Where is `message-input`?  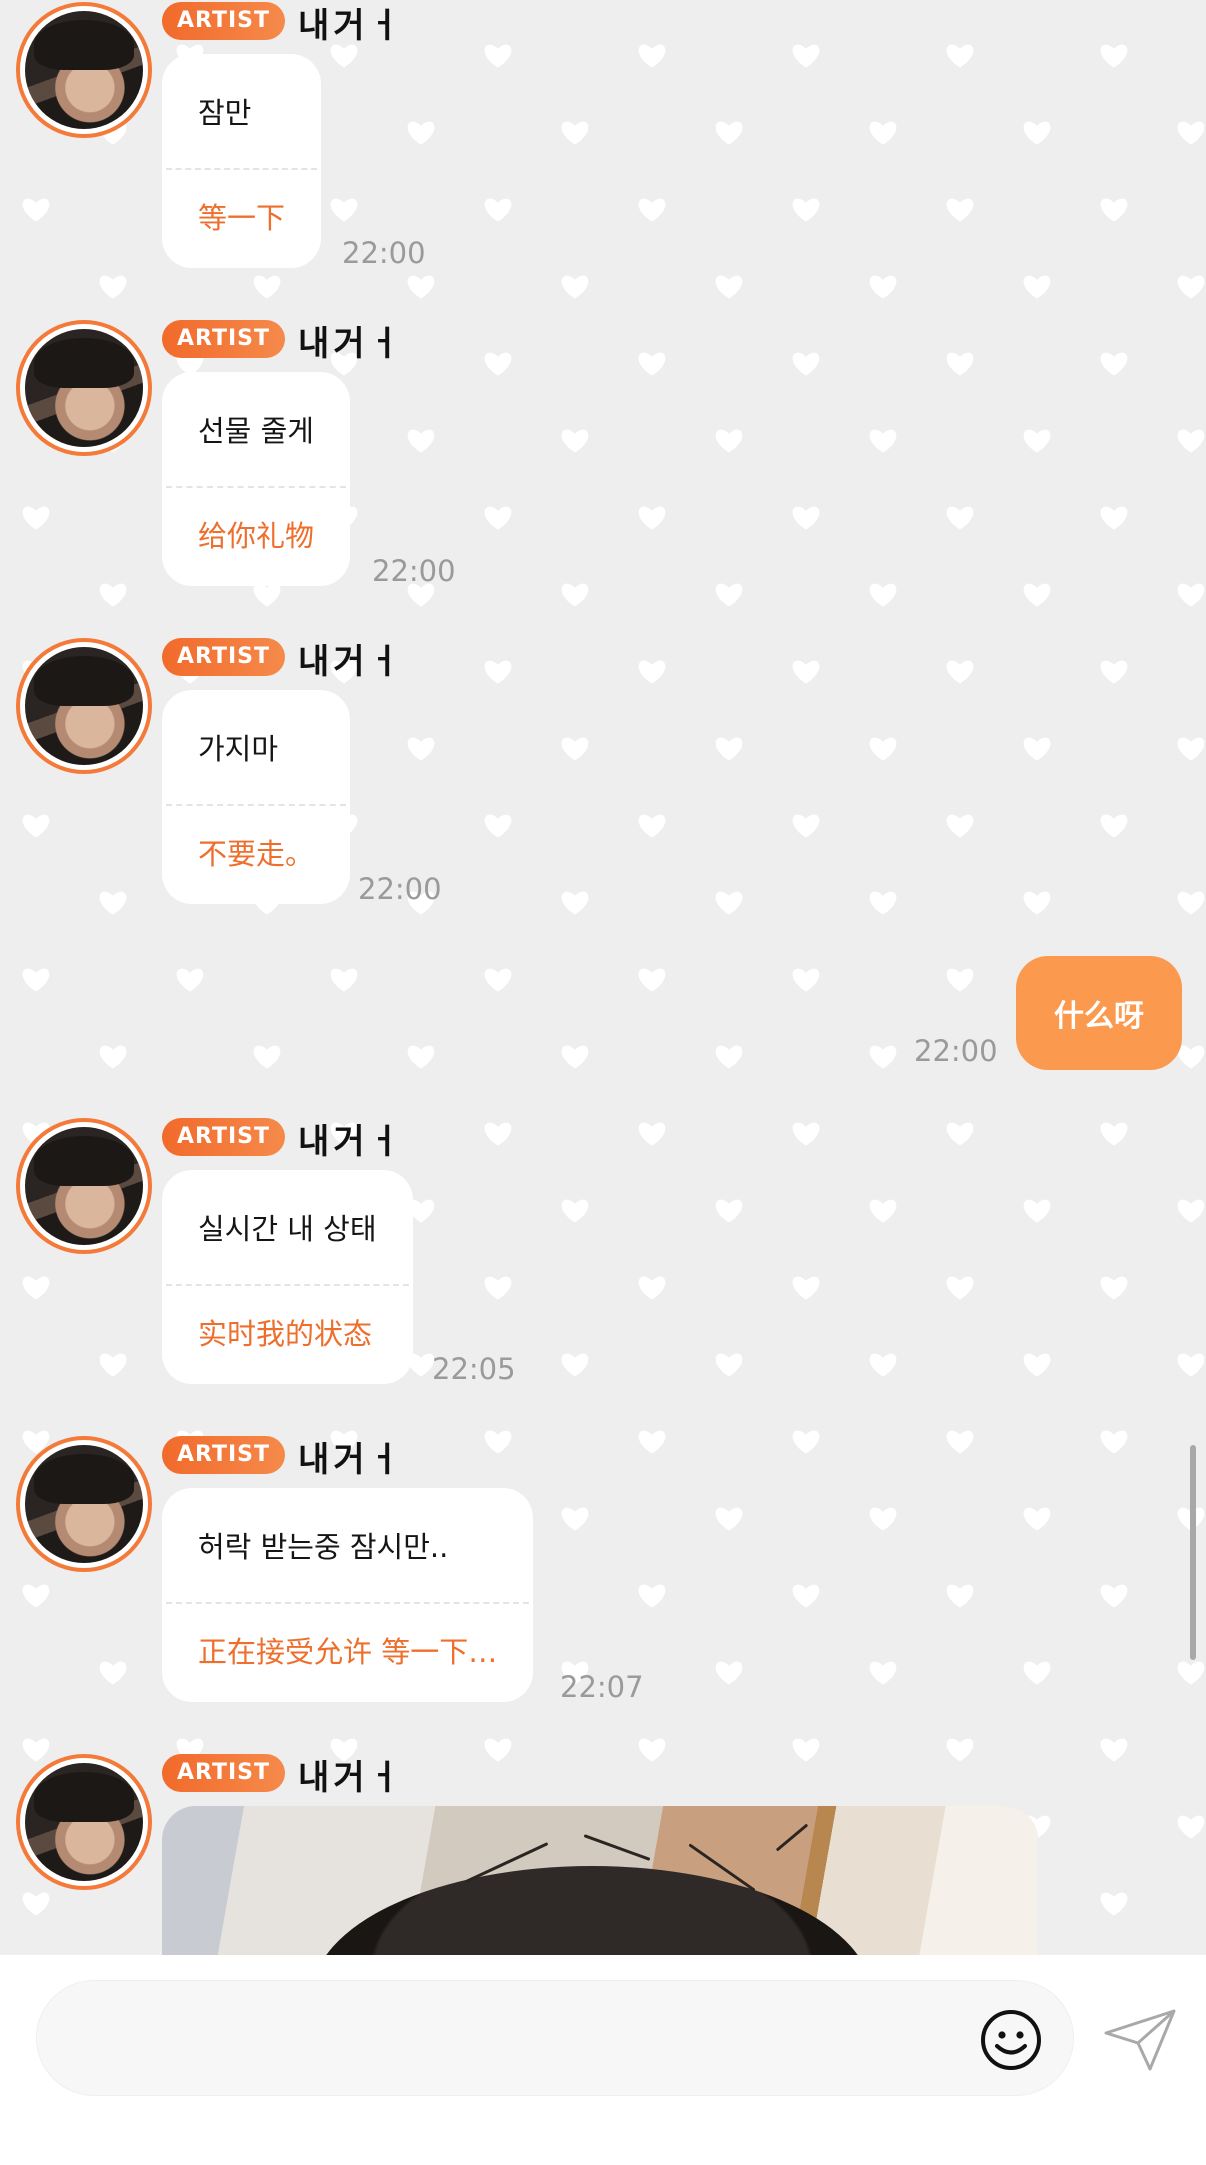 message-input is located at coordinates (555, 2038).